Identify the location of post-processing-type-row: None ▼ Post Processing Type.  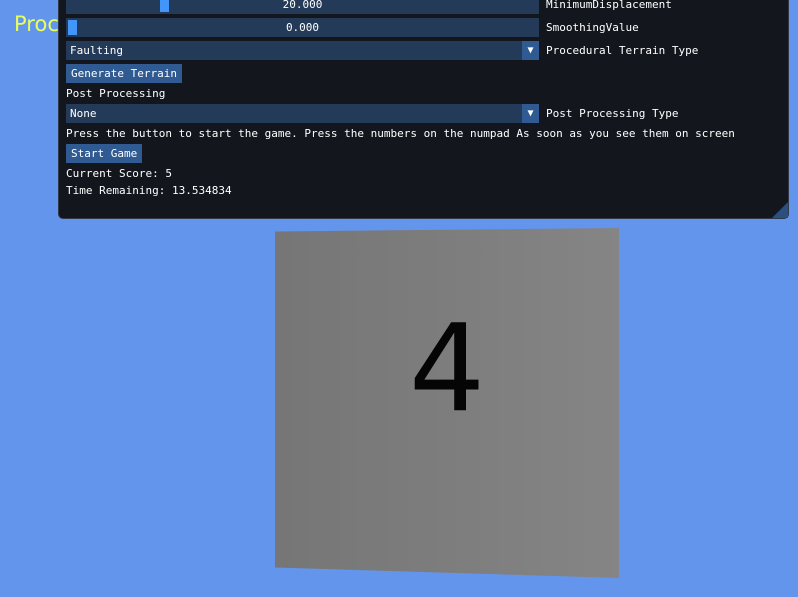
(372, 113).